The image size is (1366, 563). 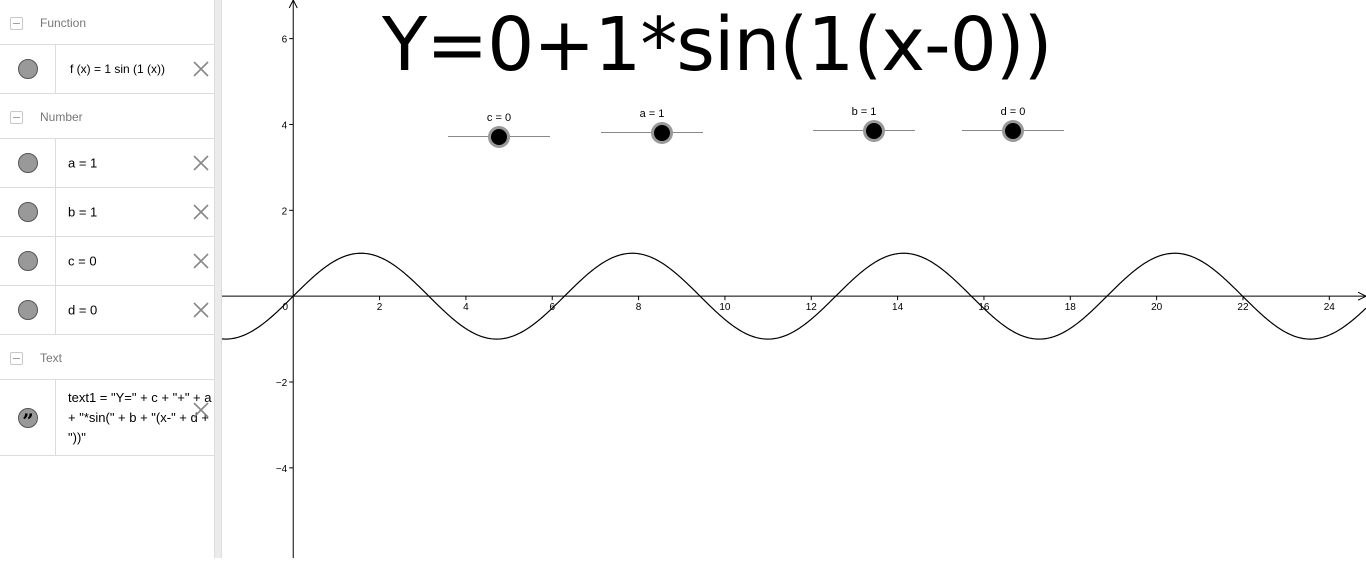 What do you see at coordinates (218, 279) in the screenshot?
I see `view-splitter` at bounding box center [218, 279].